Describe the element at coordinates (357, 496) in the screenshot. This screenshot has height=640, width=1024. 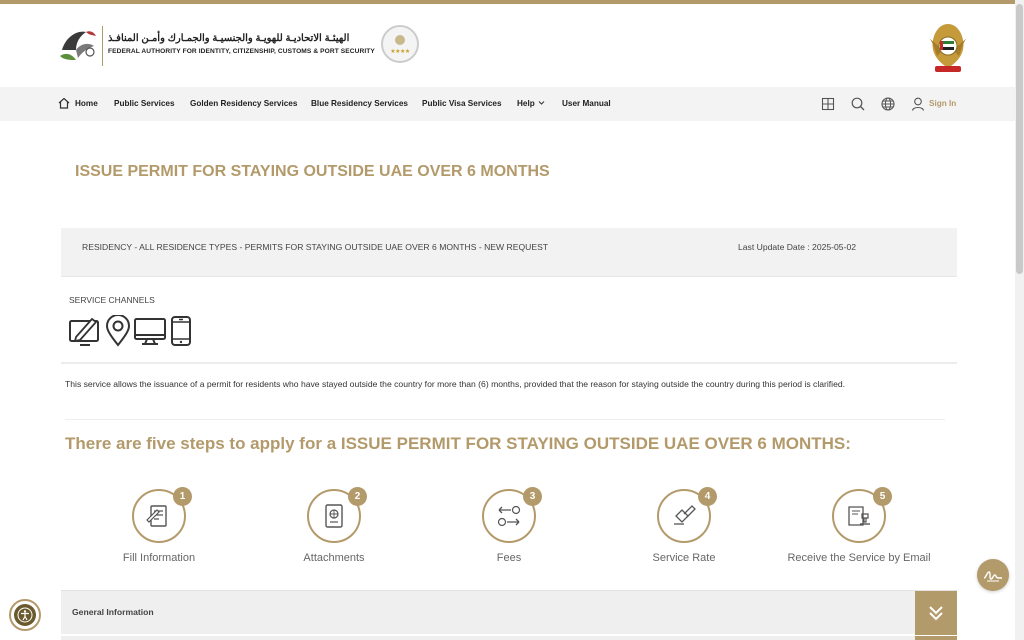
I see `step-number-badge: 2` at that location.